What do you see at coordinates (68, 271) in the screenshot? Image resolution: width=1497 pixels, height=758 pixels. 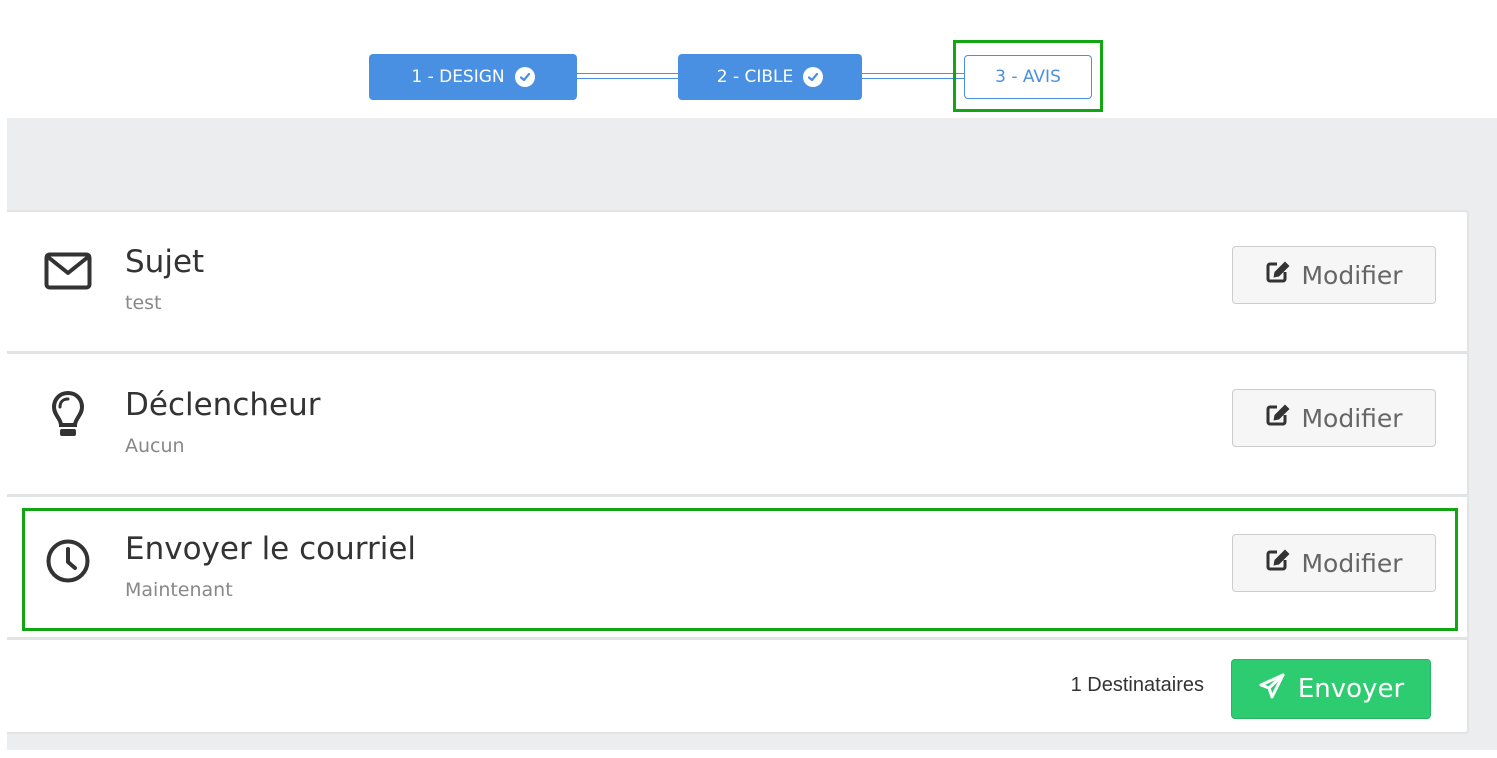 I see `envelope-icon` at bounding box center [68, 271].